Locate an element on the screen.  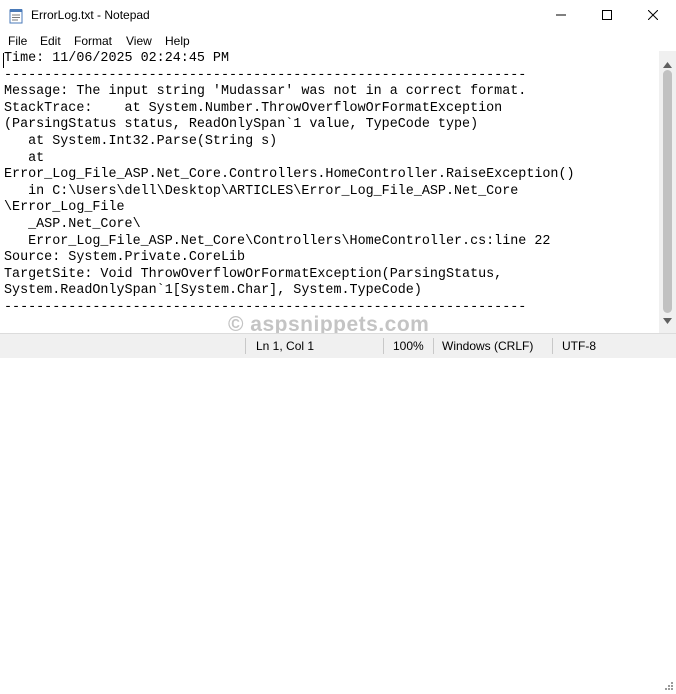
scrollbar-thumb is located at coordinates (667, 191).